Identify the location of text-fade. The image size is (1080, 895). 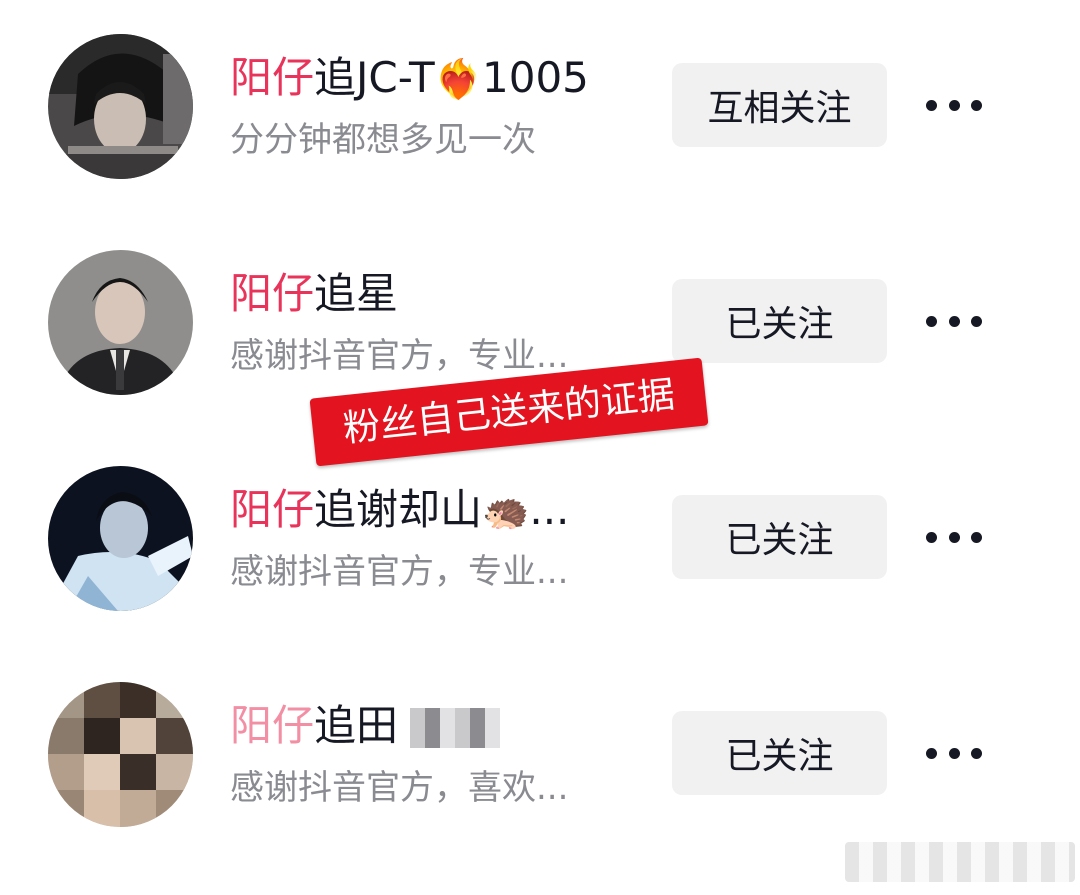
(598, 140).